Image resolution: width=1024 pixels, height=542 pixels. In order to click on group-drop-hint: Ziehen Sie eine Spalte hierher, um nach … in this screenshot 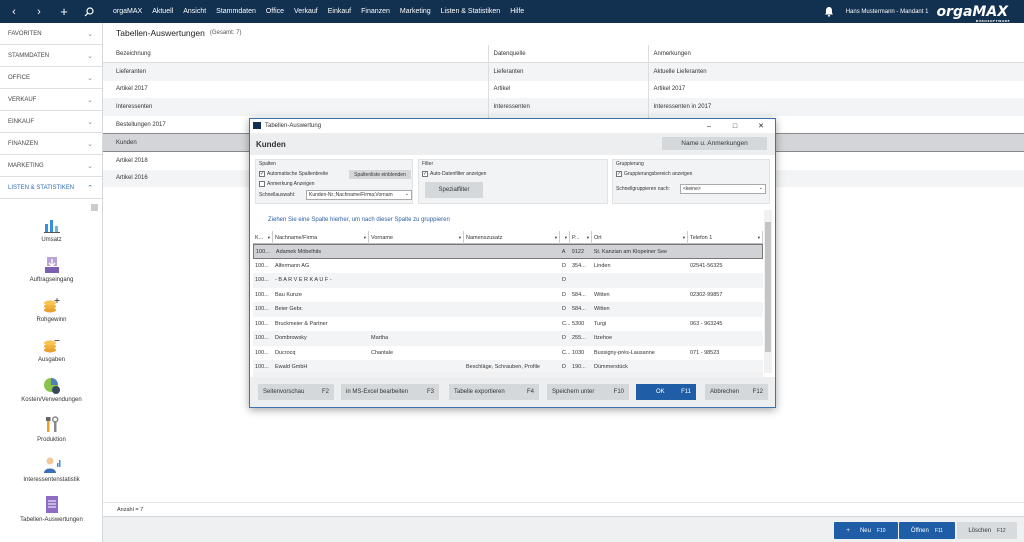, I will do `click(359, 220)`.